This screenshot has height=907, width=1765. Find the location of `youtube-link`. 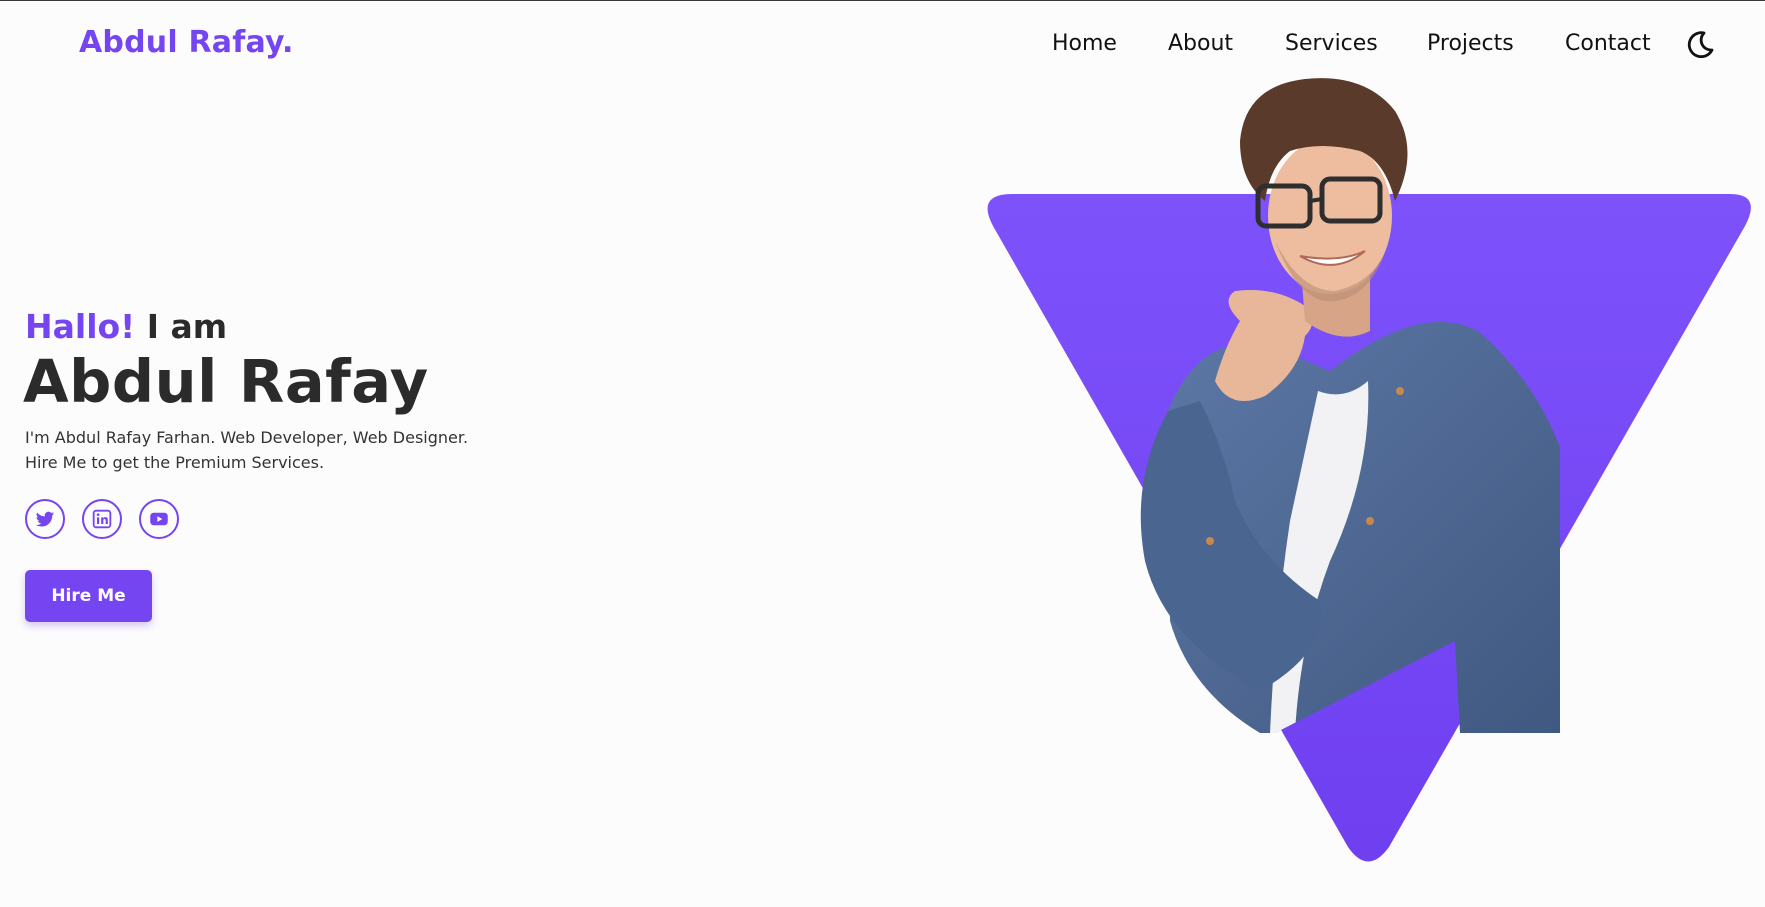

youtube-link is located at coordinates (159, 519).